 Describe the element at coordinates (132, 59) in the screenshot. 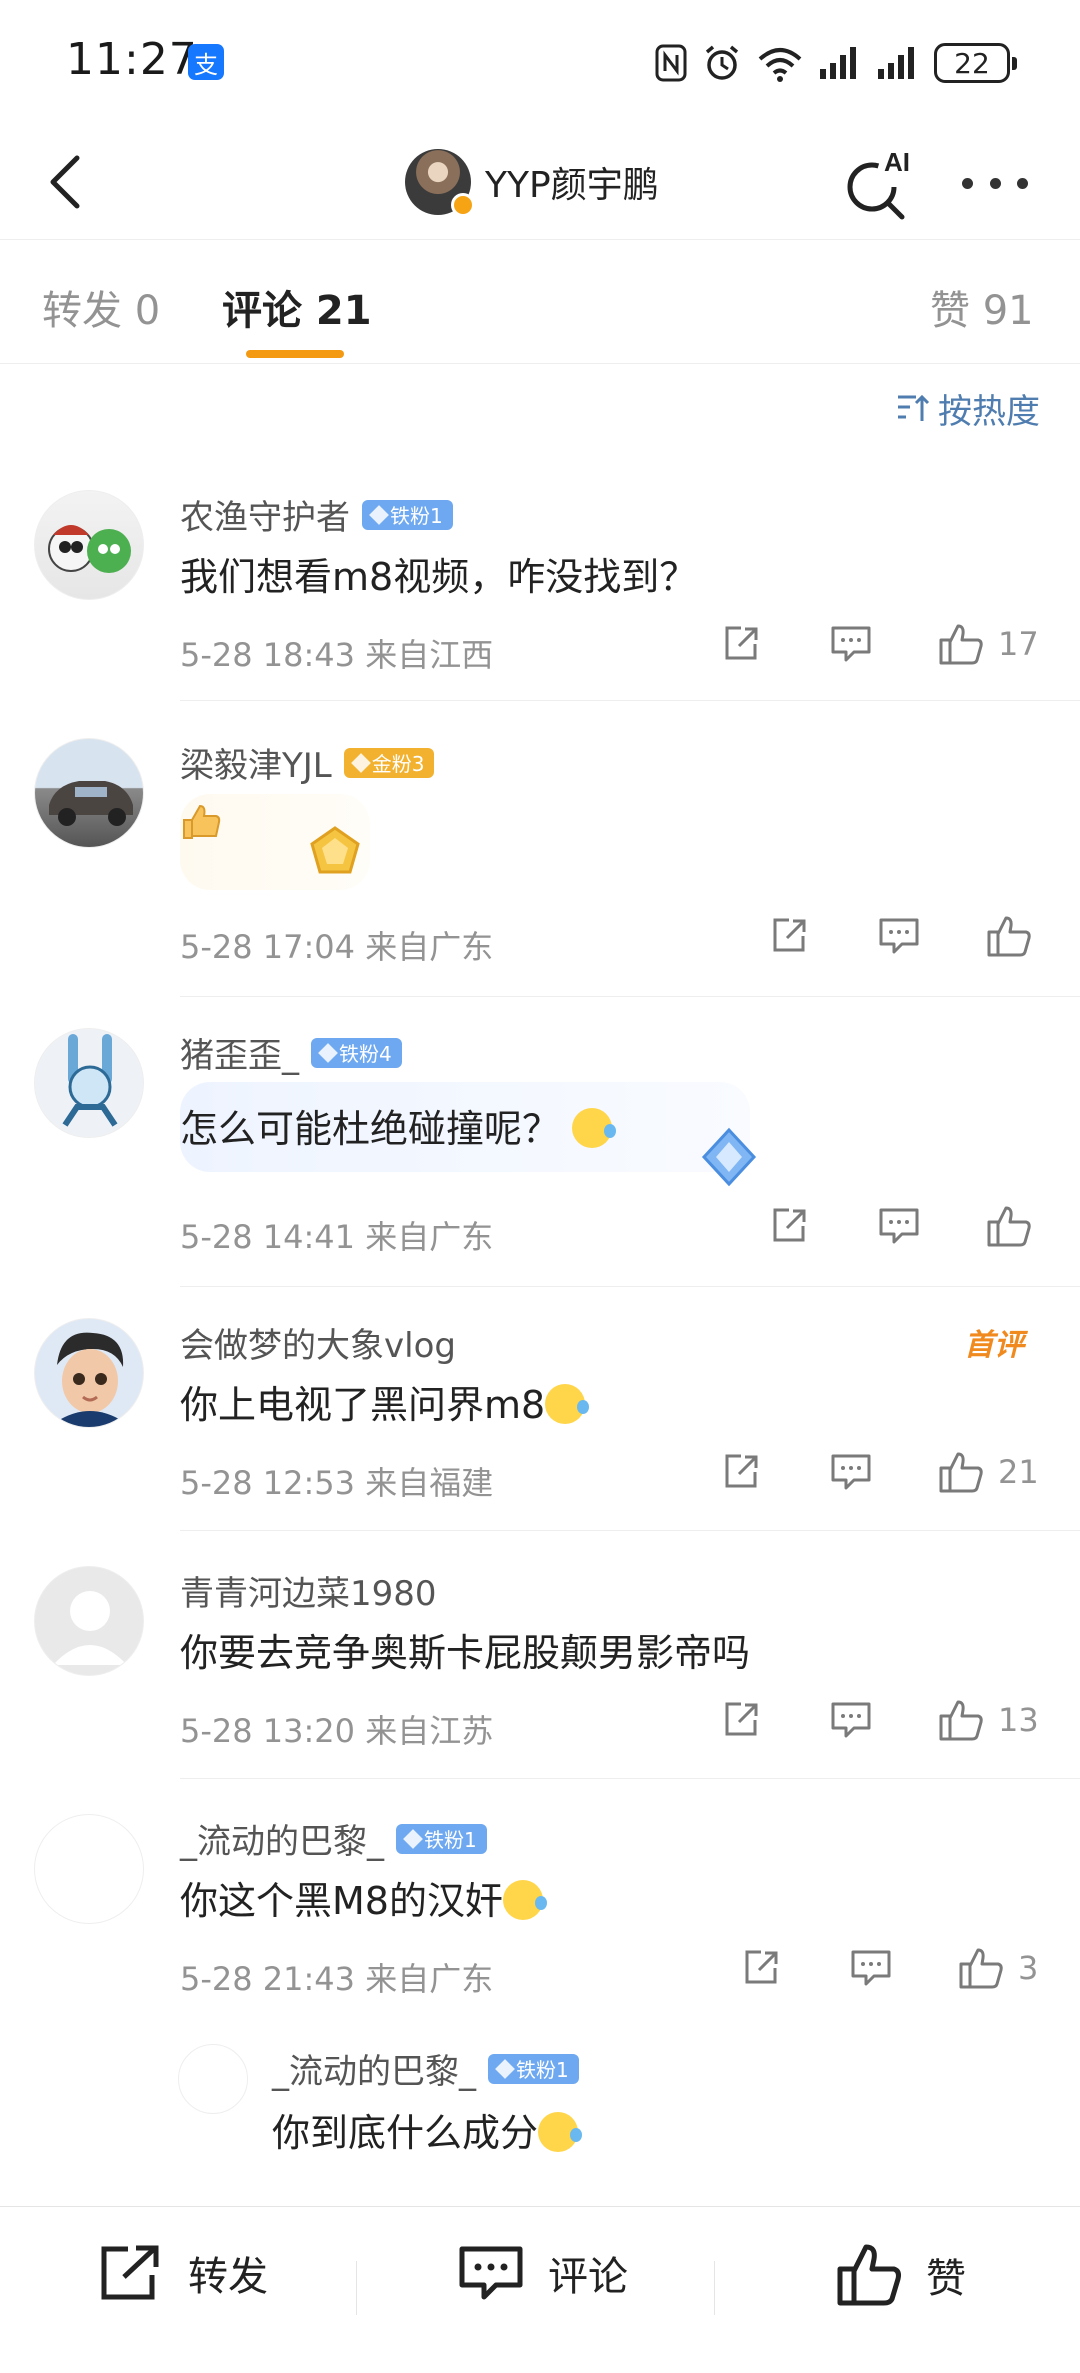

I see `status-time: 11:27` at that location.